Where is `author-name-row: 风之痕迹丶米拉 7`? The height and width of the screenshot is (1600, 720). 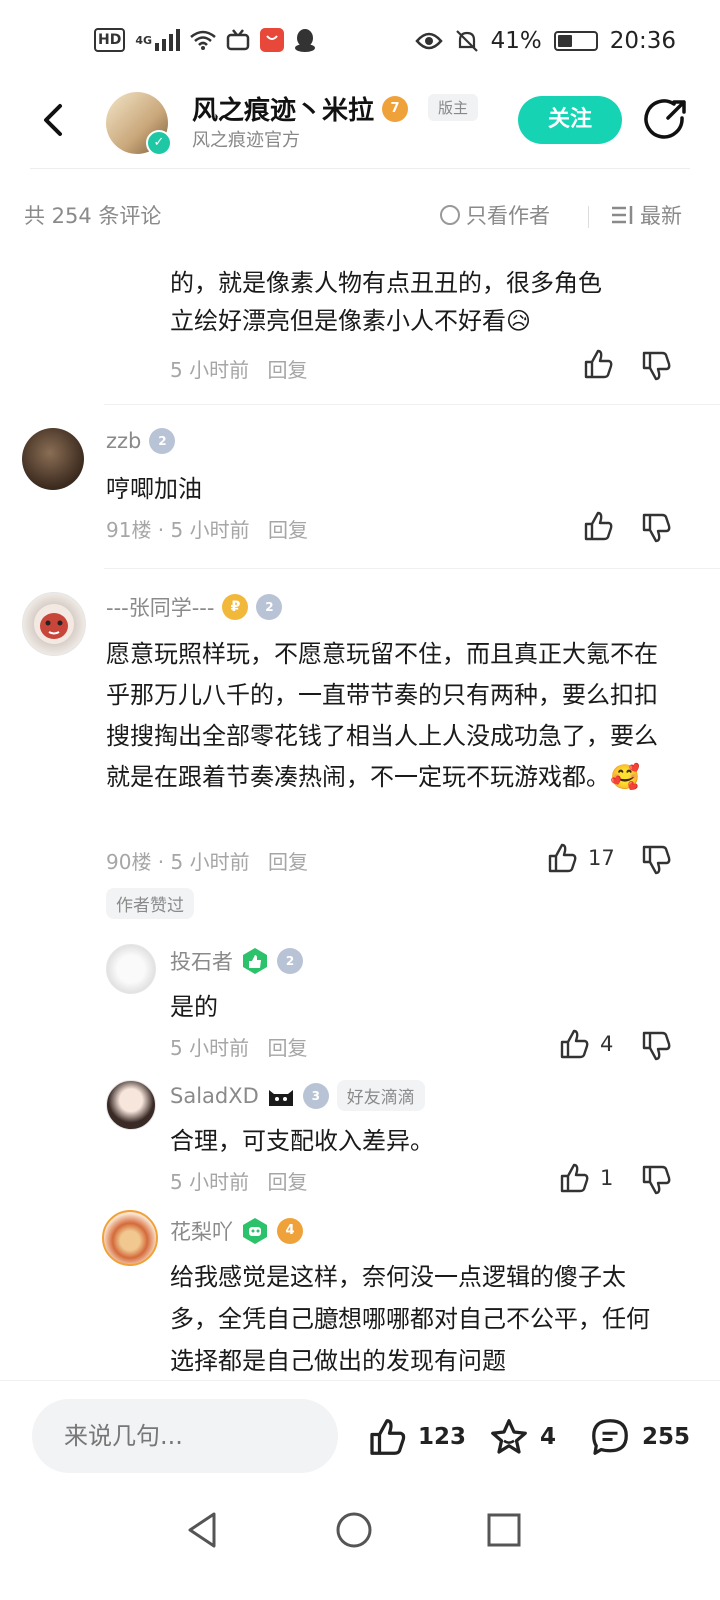 author-name-row: 风之痕迹丶米拉 7 is located at coordinates (300, 108).